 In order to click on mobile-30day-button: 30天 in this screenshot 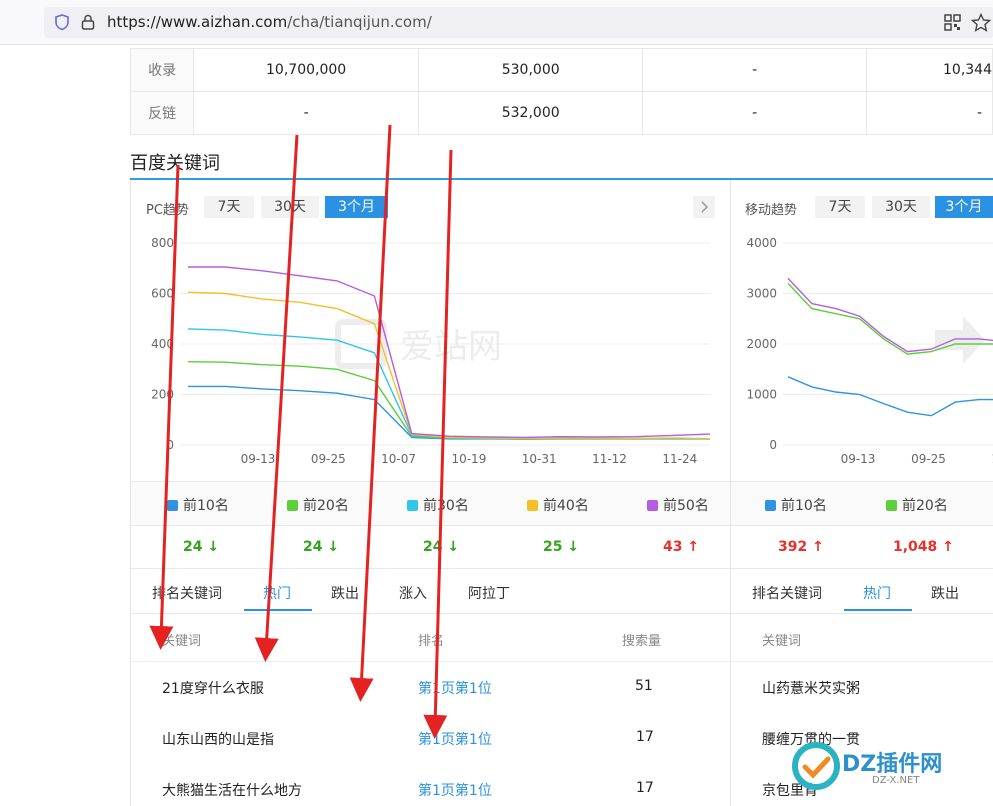, I will do `click(901, 207)`.